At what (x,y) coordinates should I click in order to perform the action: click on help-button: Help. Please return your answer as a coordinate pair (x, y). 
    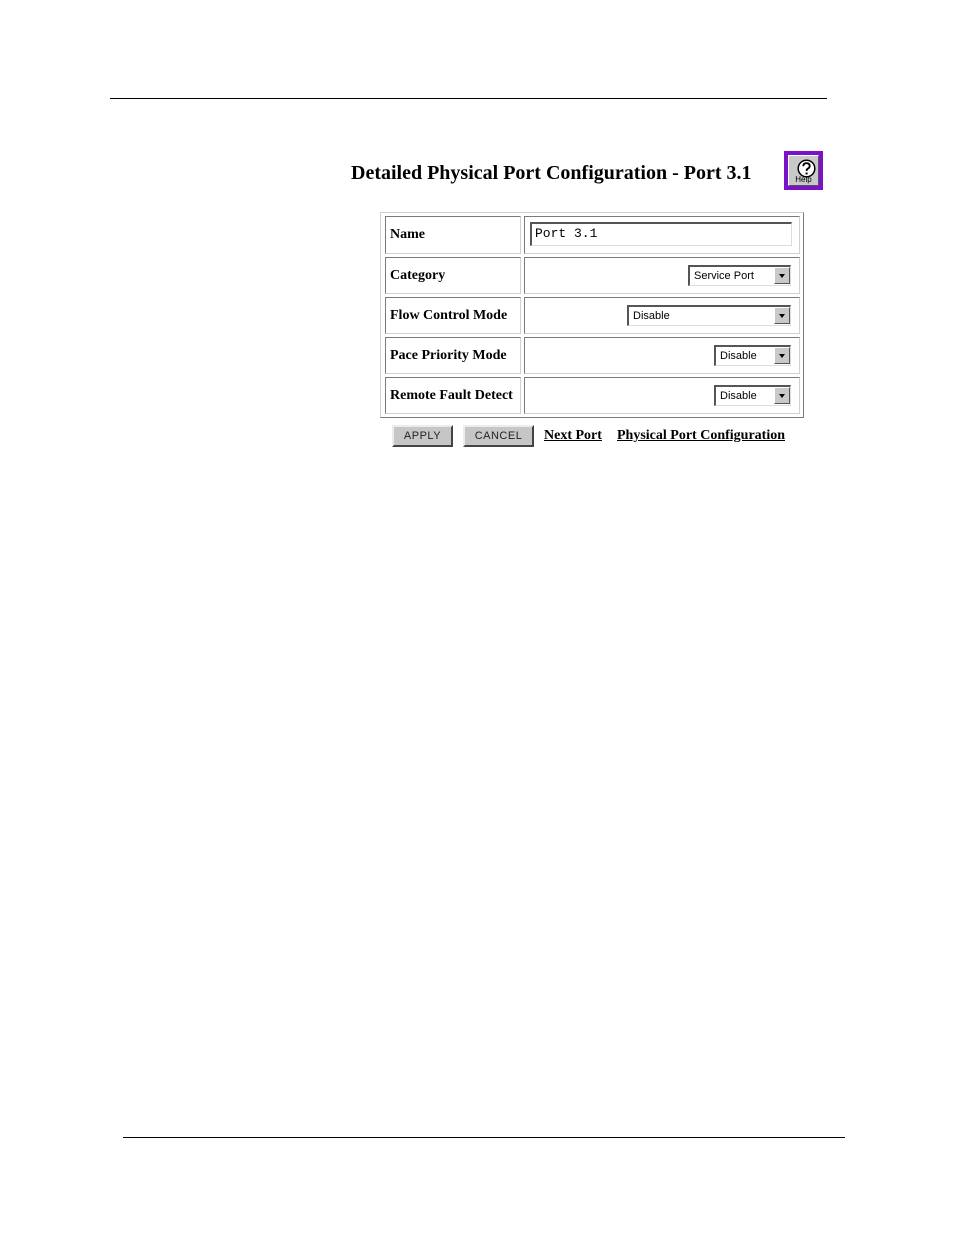
    Looking at the image, I should click on (803, 170).